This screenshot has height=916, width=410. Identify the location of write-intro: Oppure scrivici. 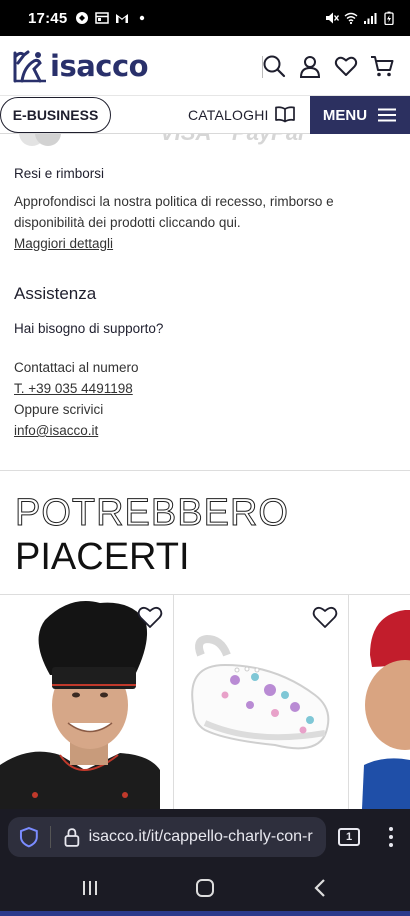
(59, 409).